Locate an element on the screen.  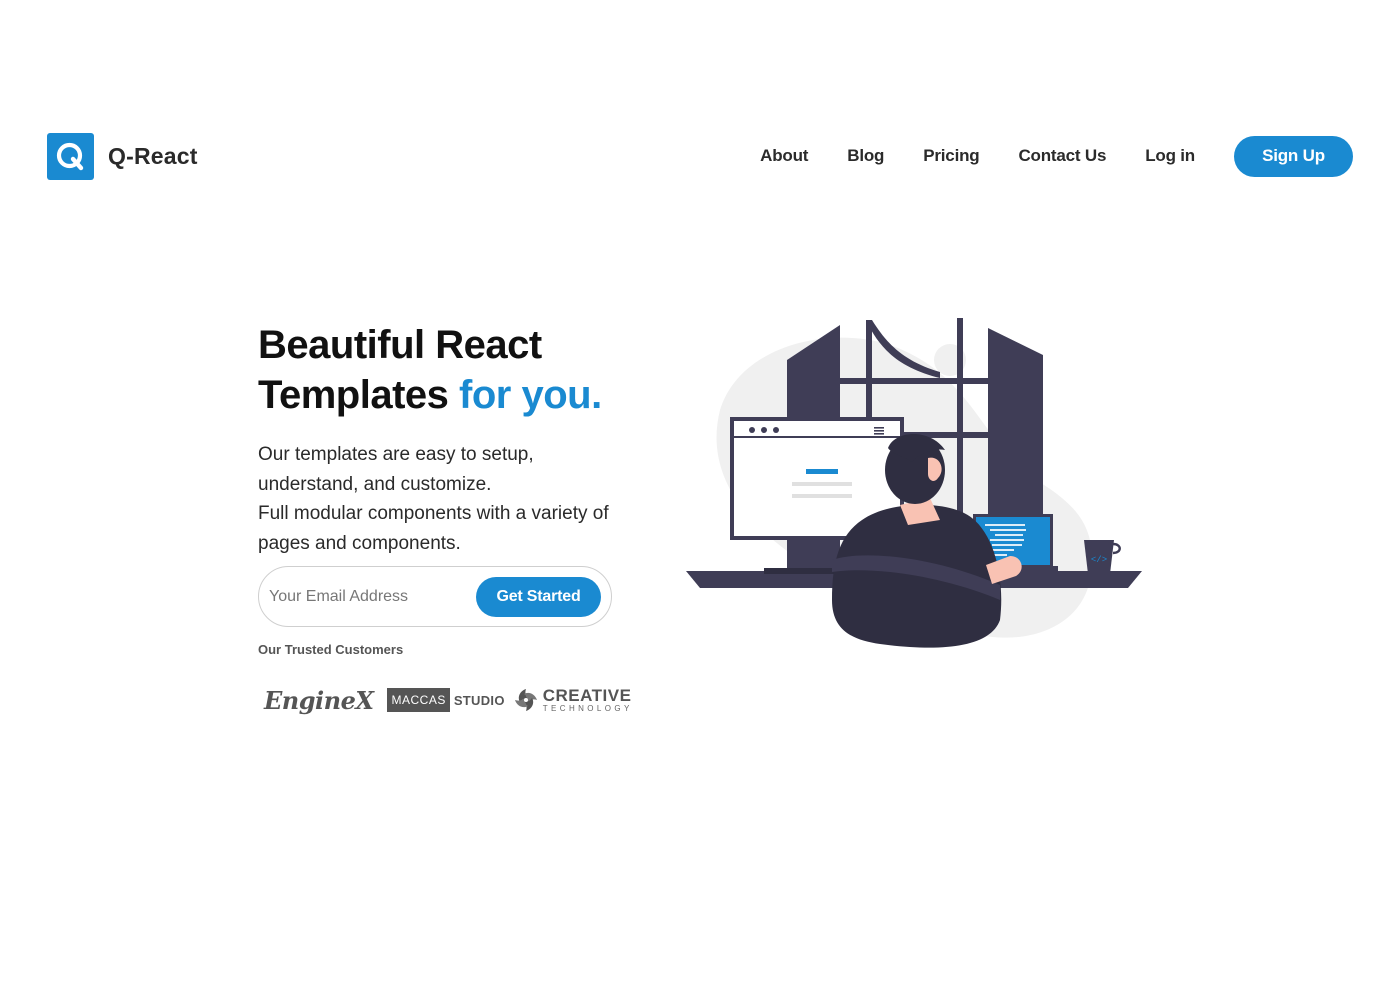
creative-title: CREATIVE is located at coordinates (587, 695).